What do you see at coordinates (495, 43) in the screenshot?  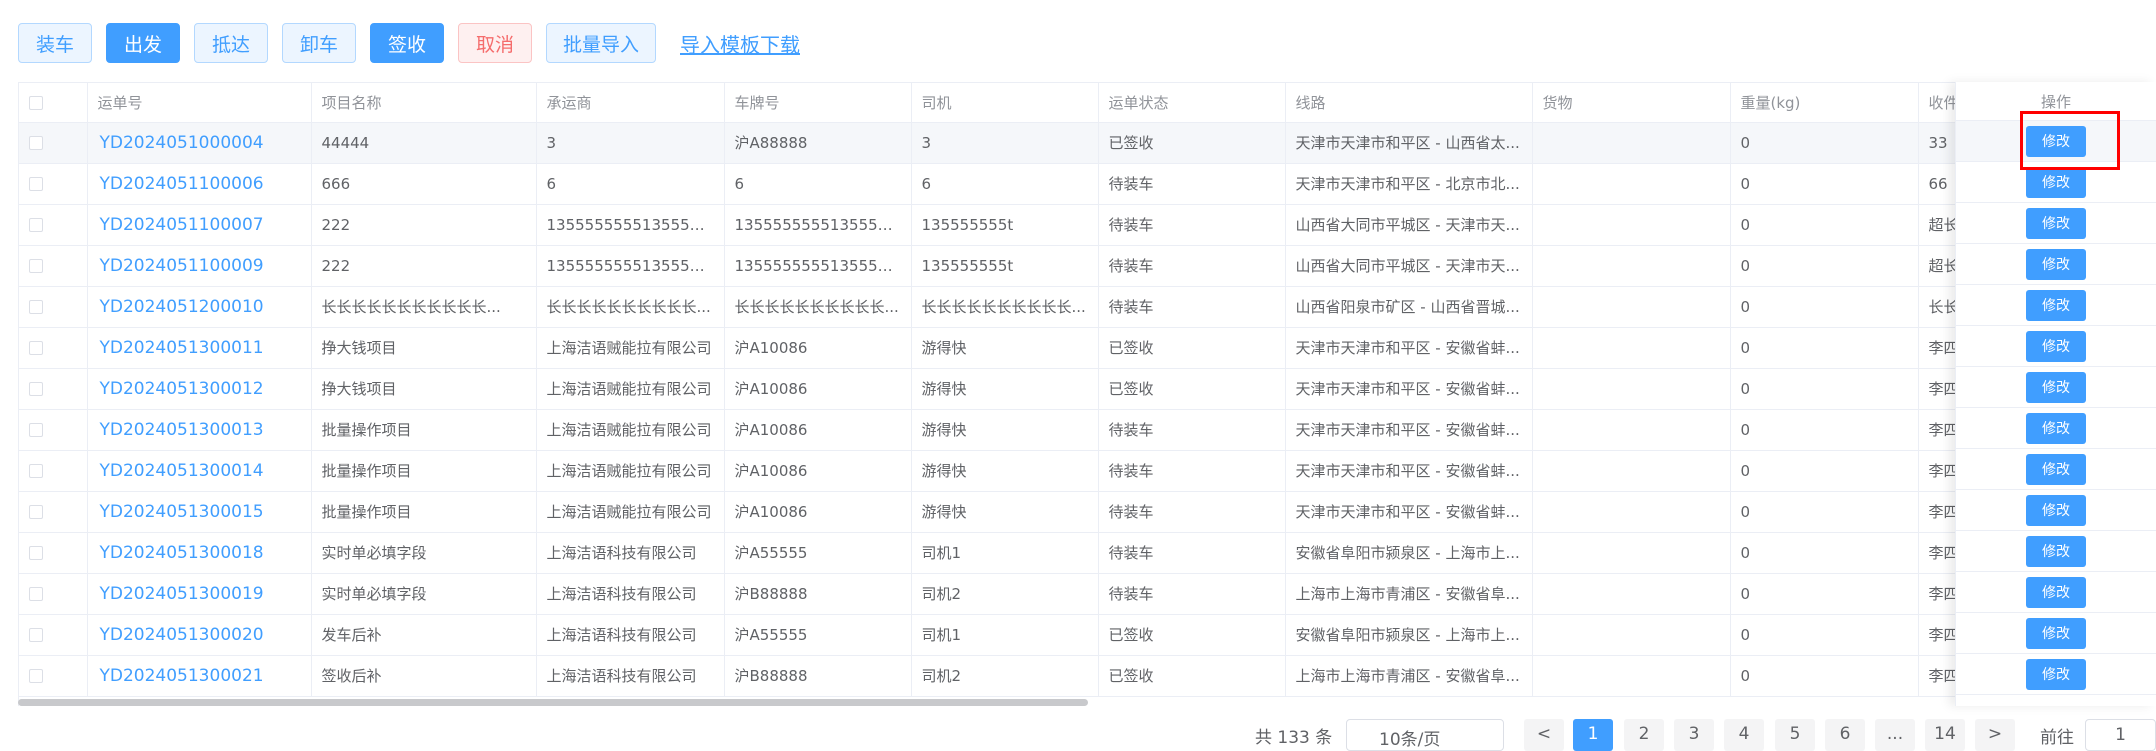 I see `cancel-button: 取消` at bounding box center [495, 43].